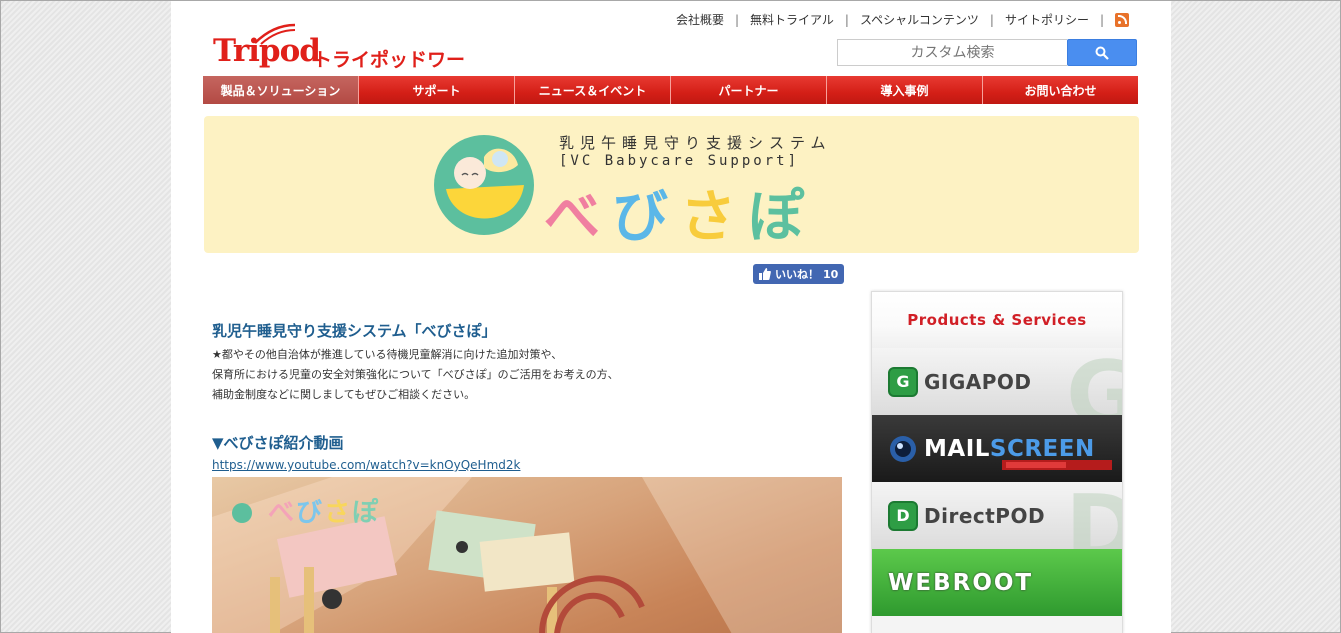  Describe the element at coordinates (985, 515) in the screenshot. I see `product-name: DirectPOD` at that location.